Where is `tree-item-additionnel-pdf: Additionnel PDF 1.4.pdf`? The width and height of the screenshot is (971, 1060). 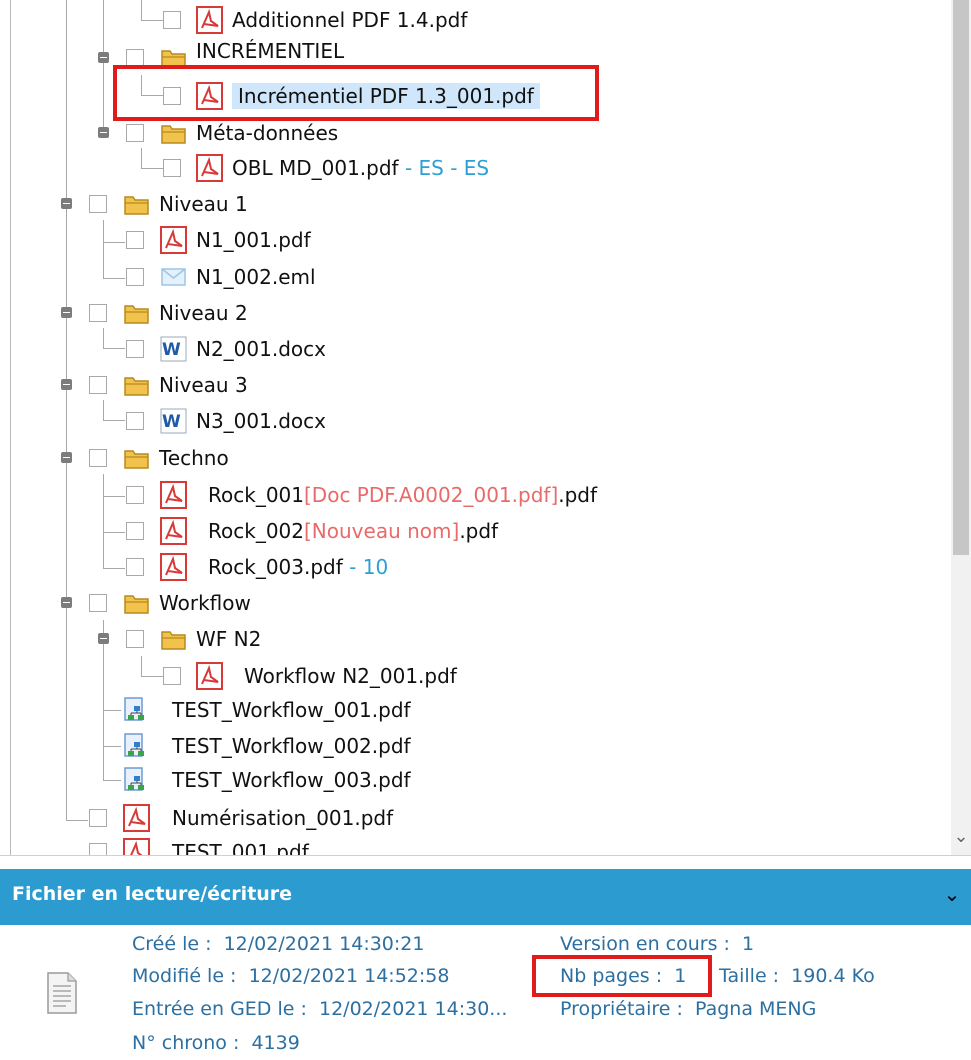 tree-item-additionnel-pdf: Additionnel PDF 1.4.pdf is located at coordinates (475, 20).